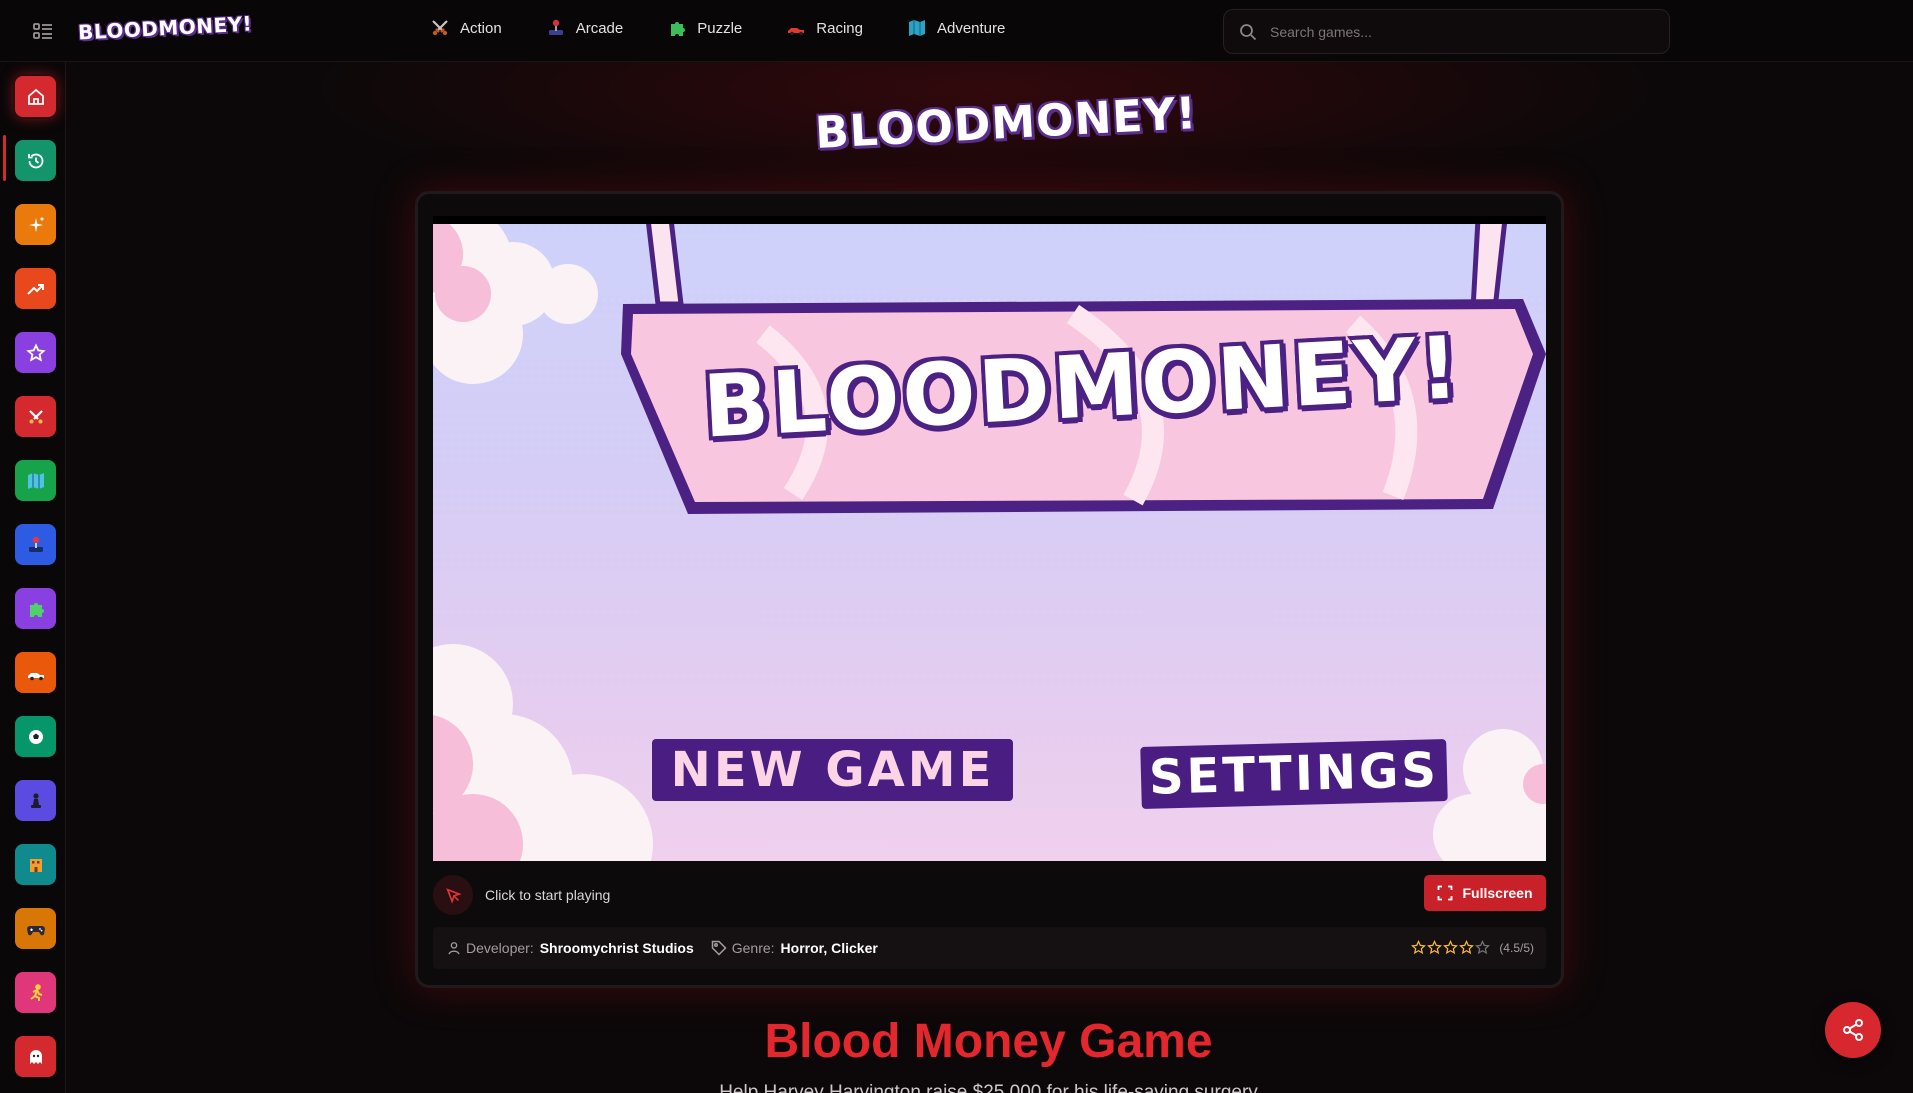 Image resolution: width=1913 pixels, height=1093 pixels. I want to click on fullscreen-icon, so click(1445, 893).